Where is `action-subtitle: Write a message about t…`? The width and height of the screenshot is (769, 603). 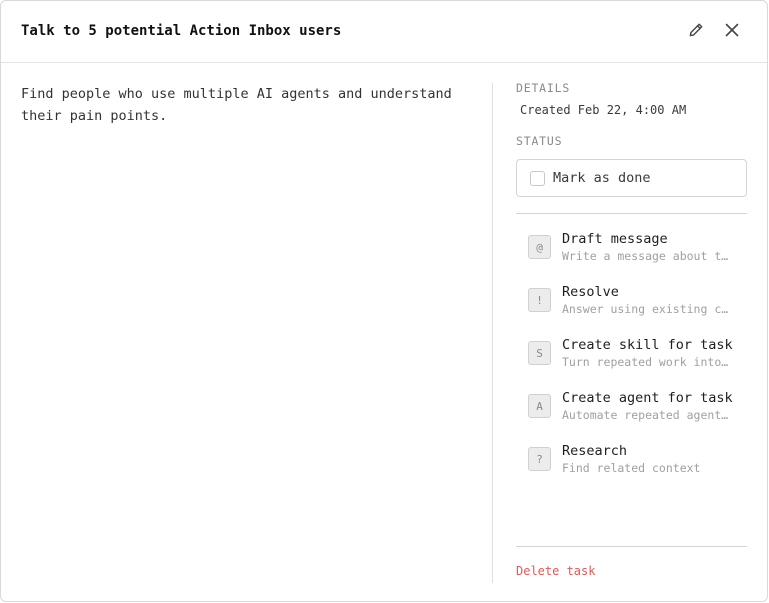
action-subtitle: Write a message about t… is located at coordinates (645, 256).